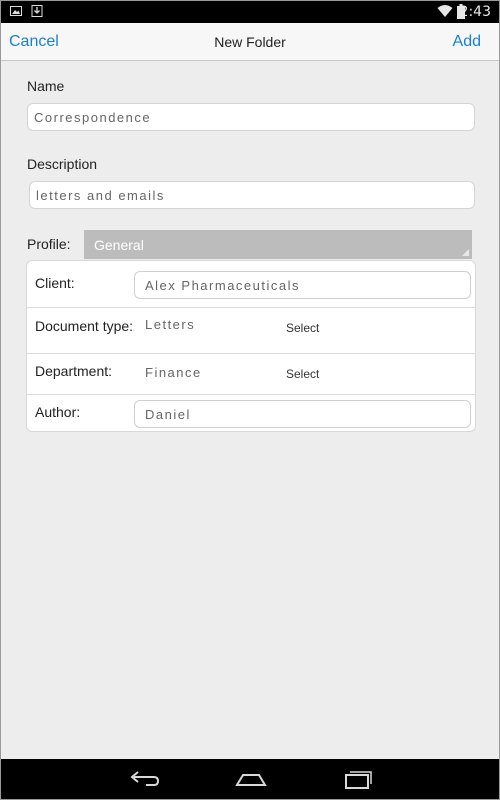  I want to click on client-field-value: Alex Pharmaceuticals, so click(222, 285).